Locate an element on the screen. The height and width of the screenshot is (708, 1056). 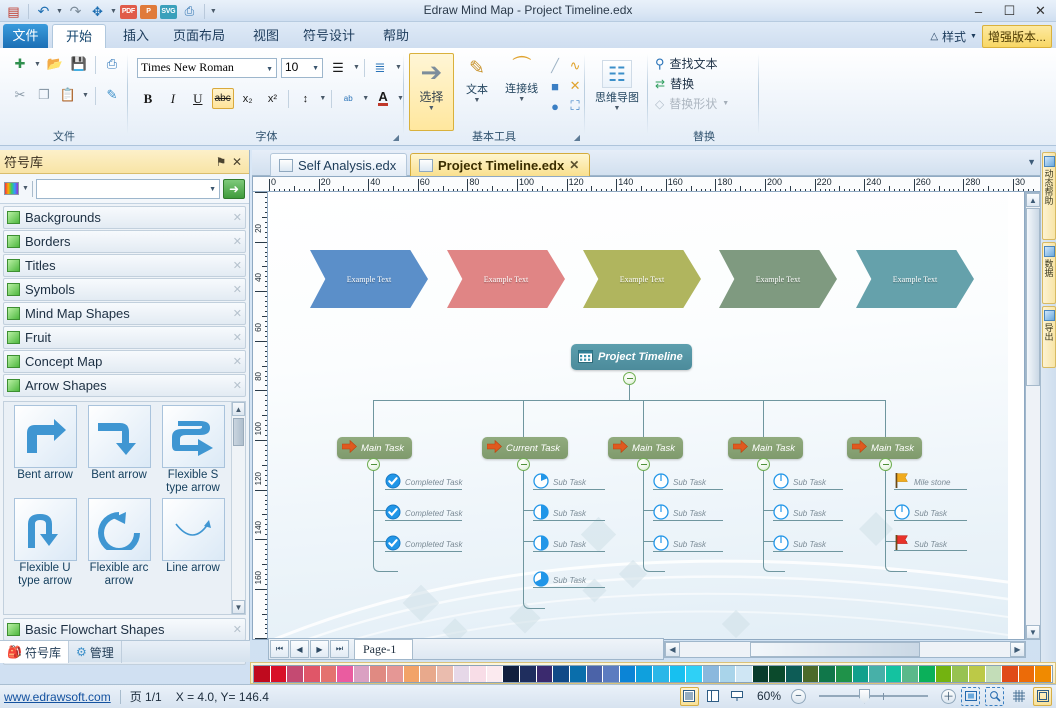
shape-item-u-arrow: Flexible U type arrow is located at coordinates (45, 543).